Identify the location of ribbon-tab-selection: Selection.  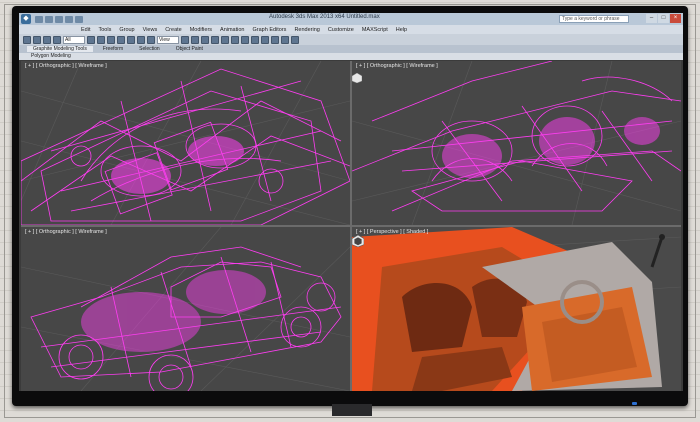
(149, 49).